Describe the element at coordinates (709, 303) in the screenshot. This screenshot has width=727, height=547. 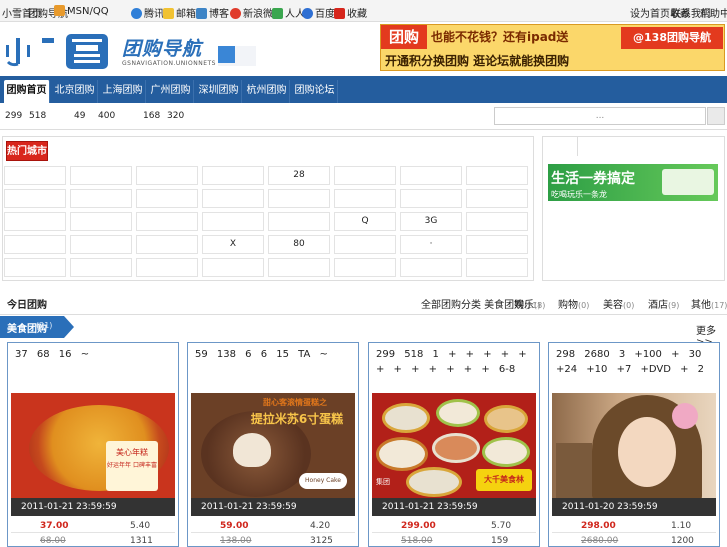
I see `filter-other: 其他(17)` at that location.